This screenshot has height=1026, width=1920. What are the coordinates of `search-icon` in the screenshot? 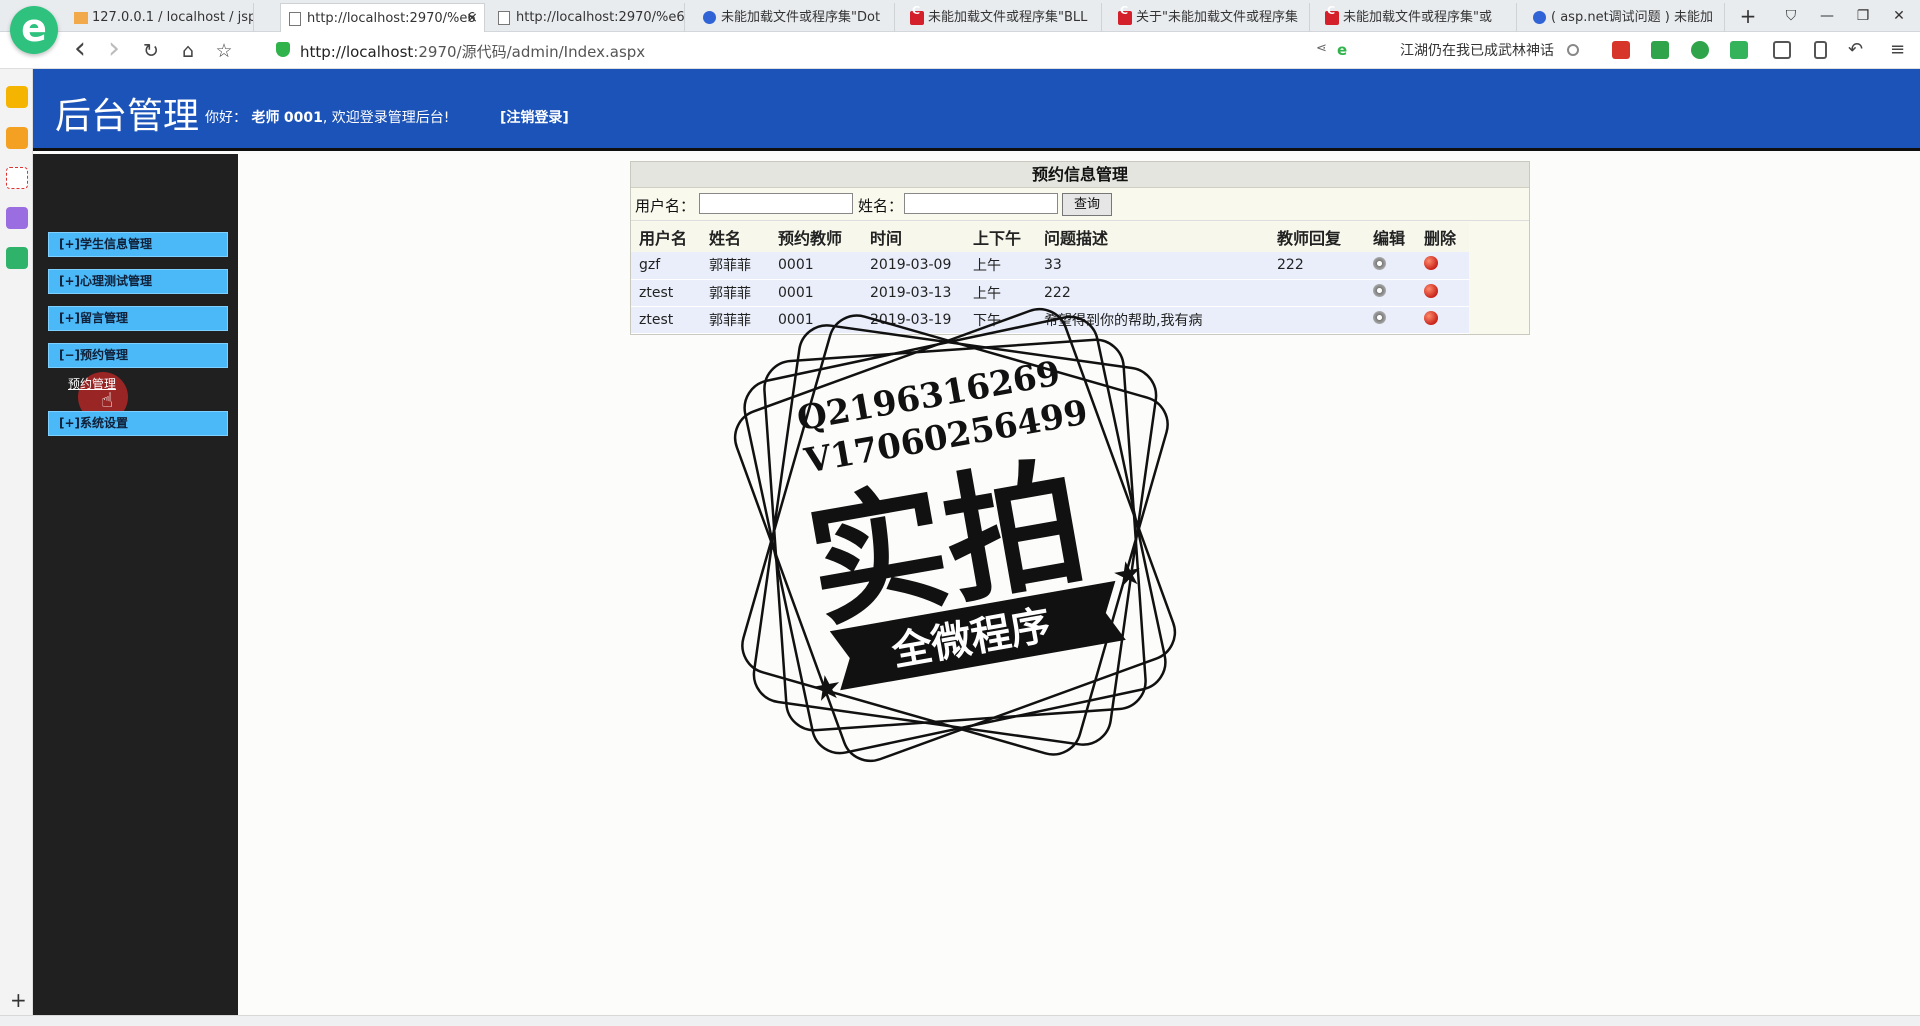 It's located at (1573, 50).